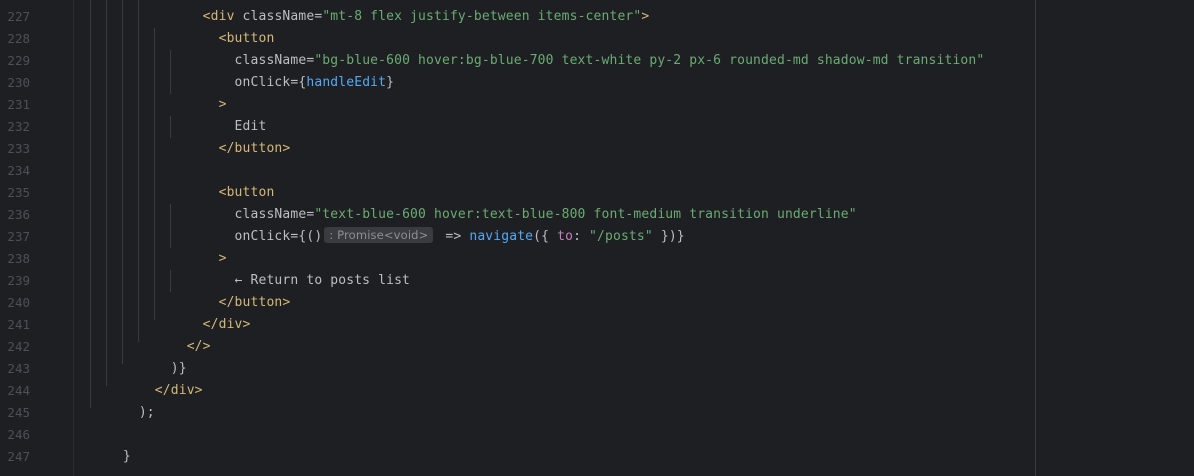 This screenshot has width=1194, height=476. Describe the element at coordinates (322, 280) in the screenshot. I see `jsx-text: ← Return to posts list` at that location.